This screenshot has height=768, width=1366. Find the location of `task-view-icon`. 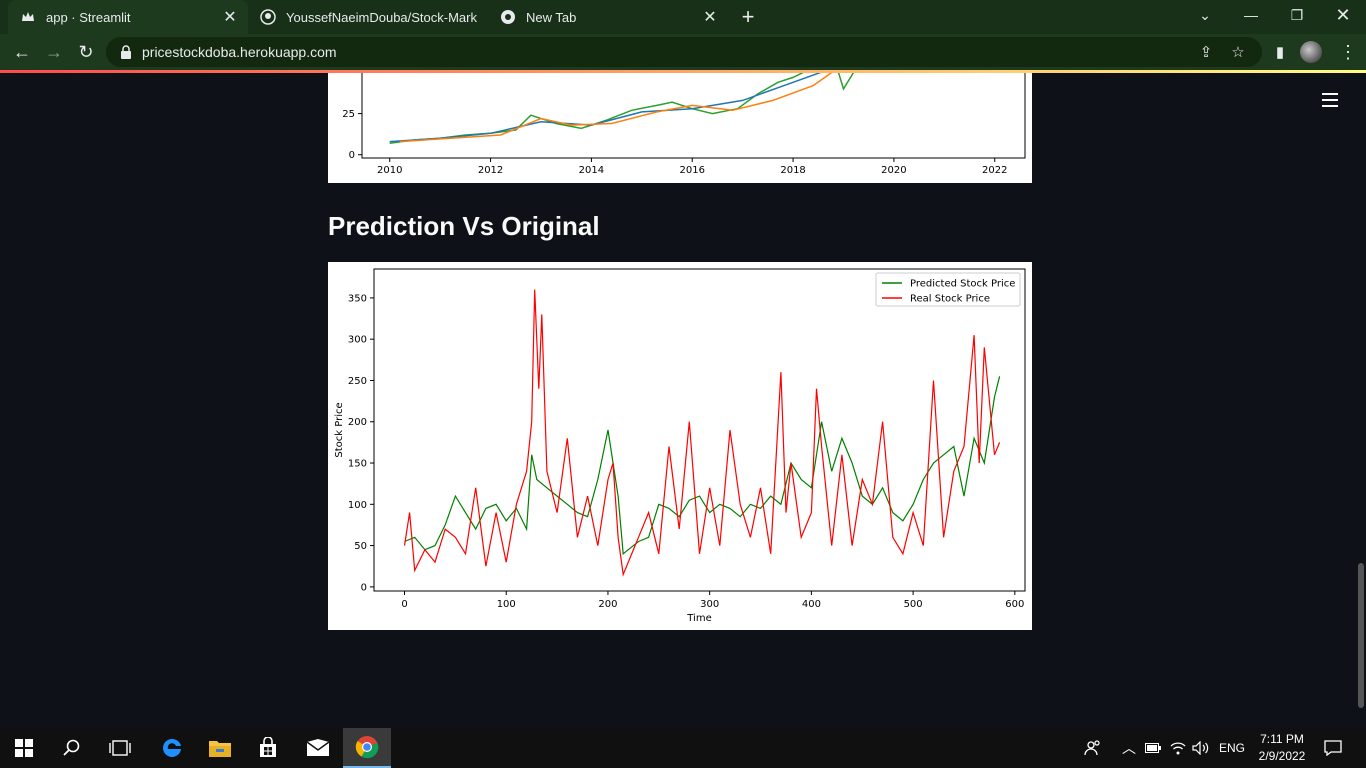

task-view-icon is located at coordinates (120, 748).